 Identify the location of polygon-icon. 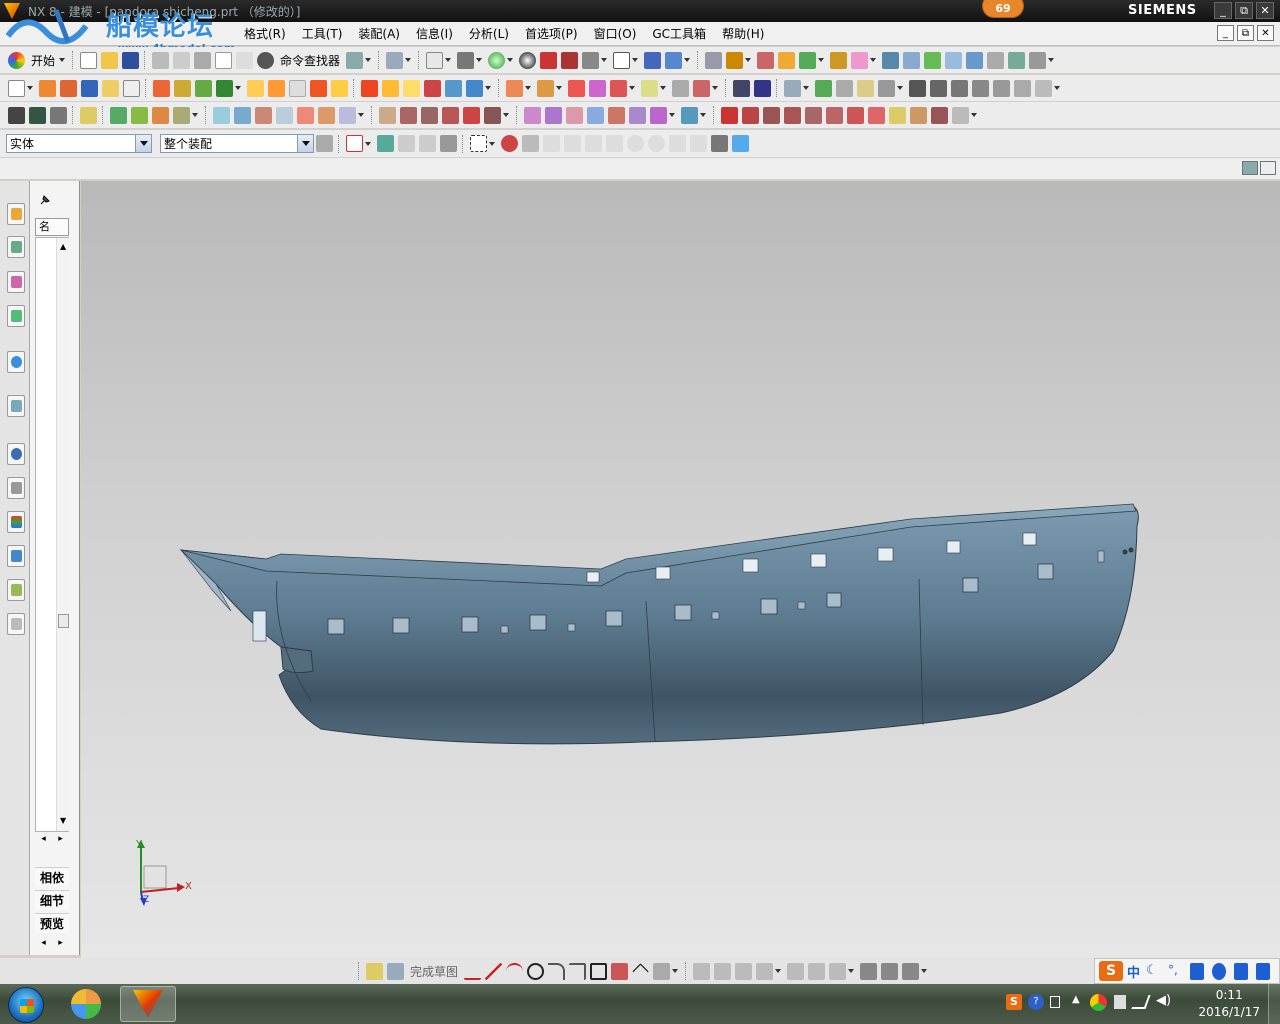
(620, 971).